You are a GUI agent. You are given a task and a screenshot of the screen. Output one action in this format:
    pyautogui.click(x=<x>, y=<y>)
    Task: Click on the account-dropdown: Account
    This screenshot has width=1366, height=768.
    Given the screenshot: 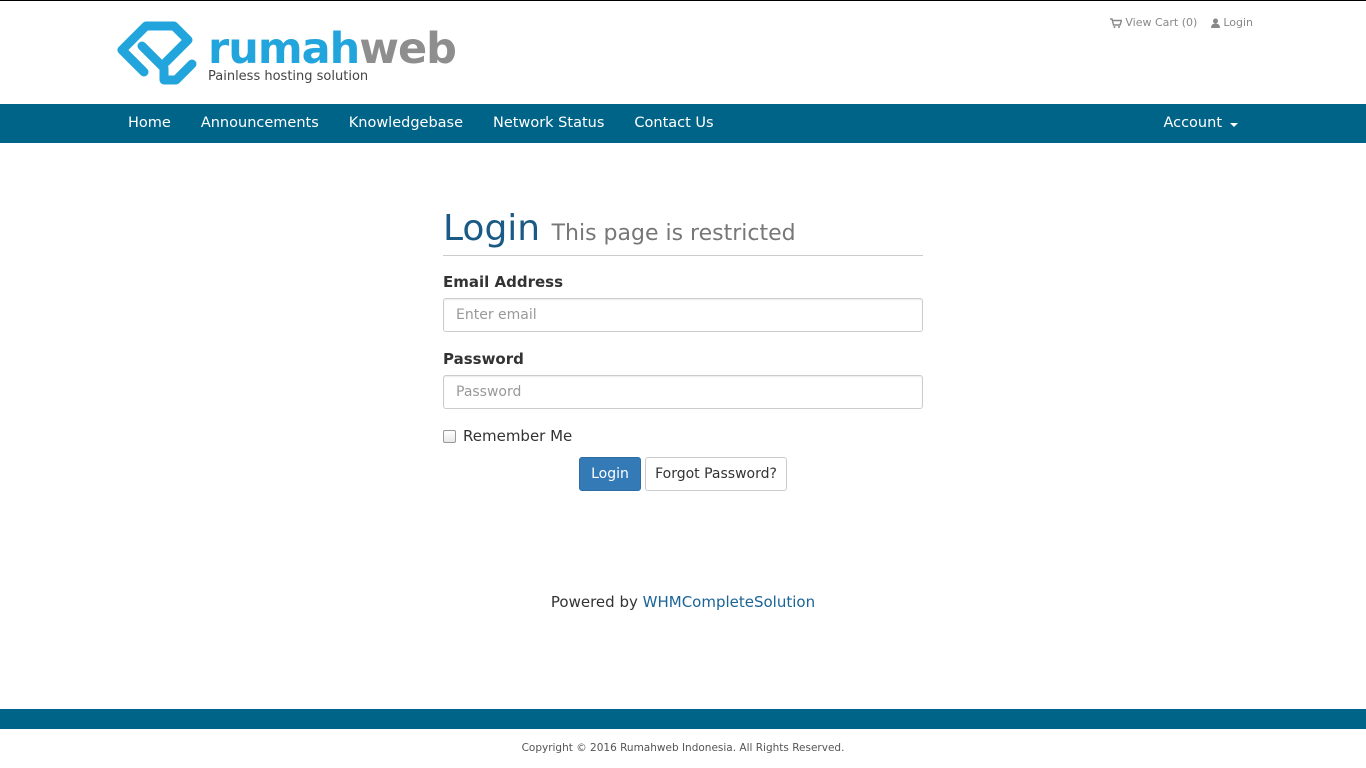 What is the action you would take?
    pyautogui.click(x=1200, y=123)
    